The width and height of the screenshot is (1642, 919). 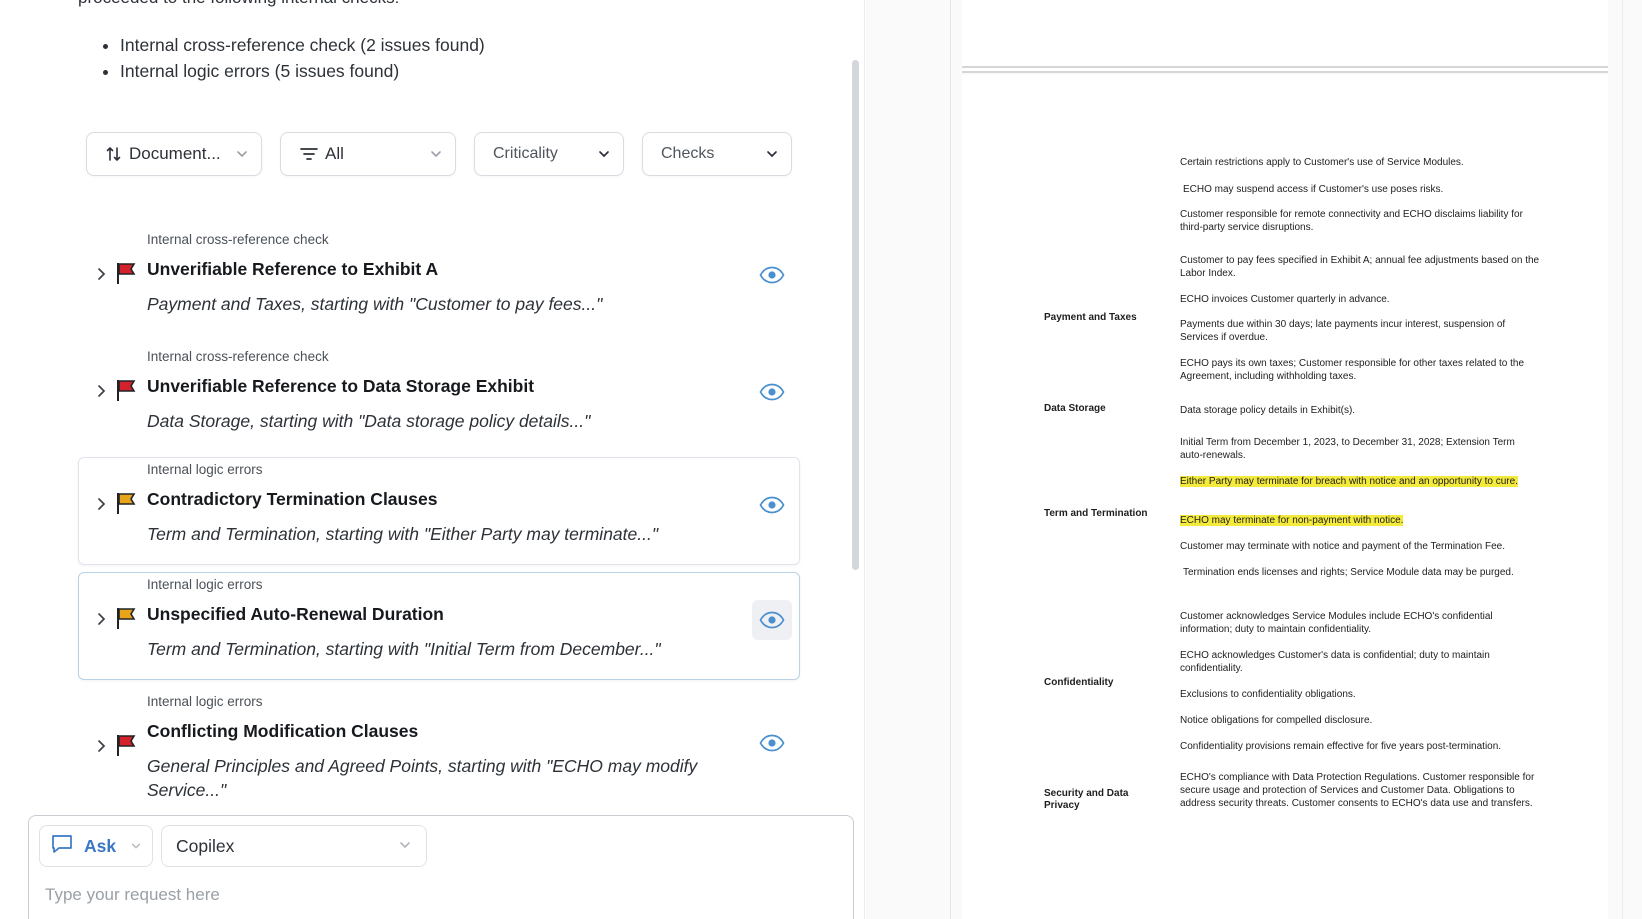 What do you see at coordinates (441, 867) in the screenshot?
I see `chat-composer: Ask Copilex` at bounding box center [441, 867].